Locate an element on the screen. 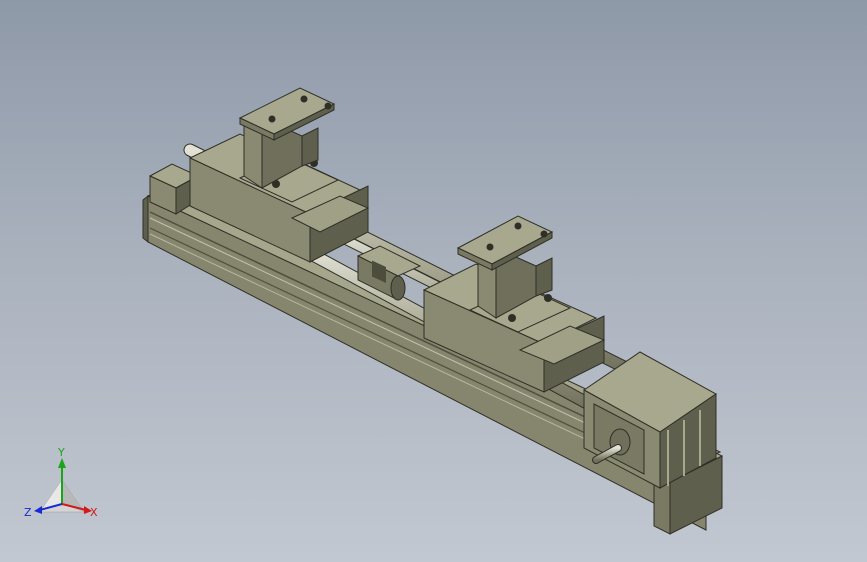 This screenshot has width=867, height=562. x-axis-label: X is located at coordinates (94, 512).